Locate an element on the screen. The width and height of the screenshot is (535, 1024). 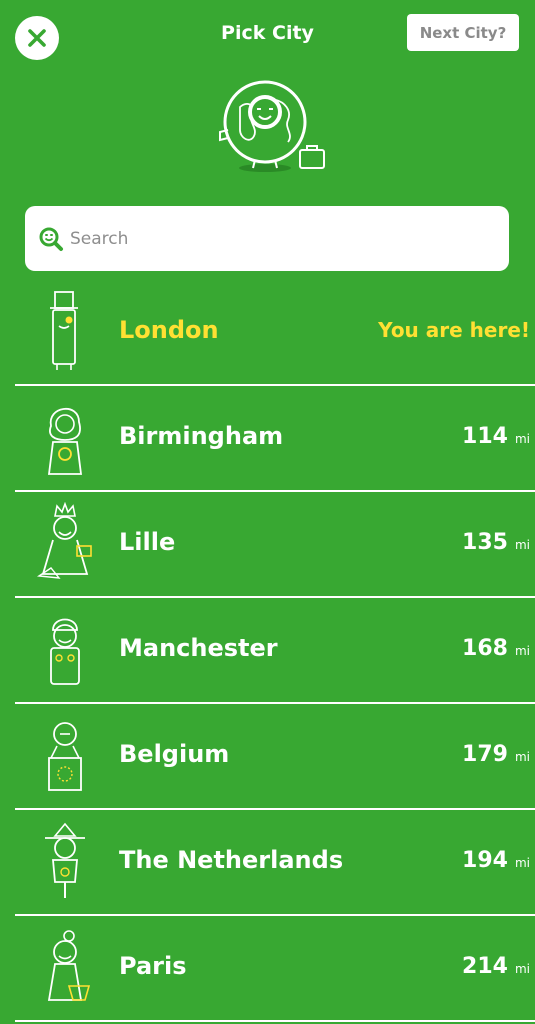
distance-value: 168 is located at coordinates (485, 648).